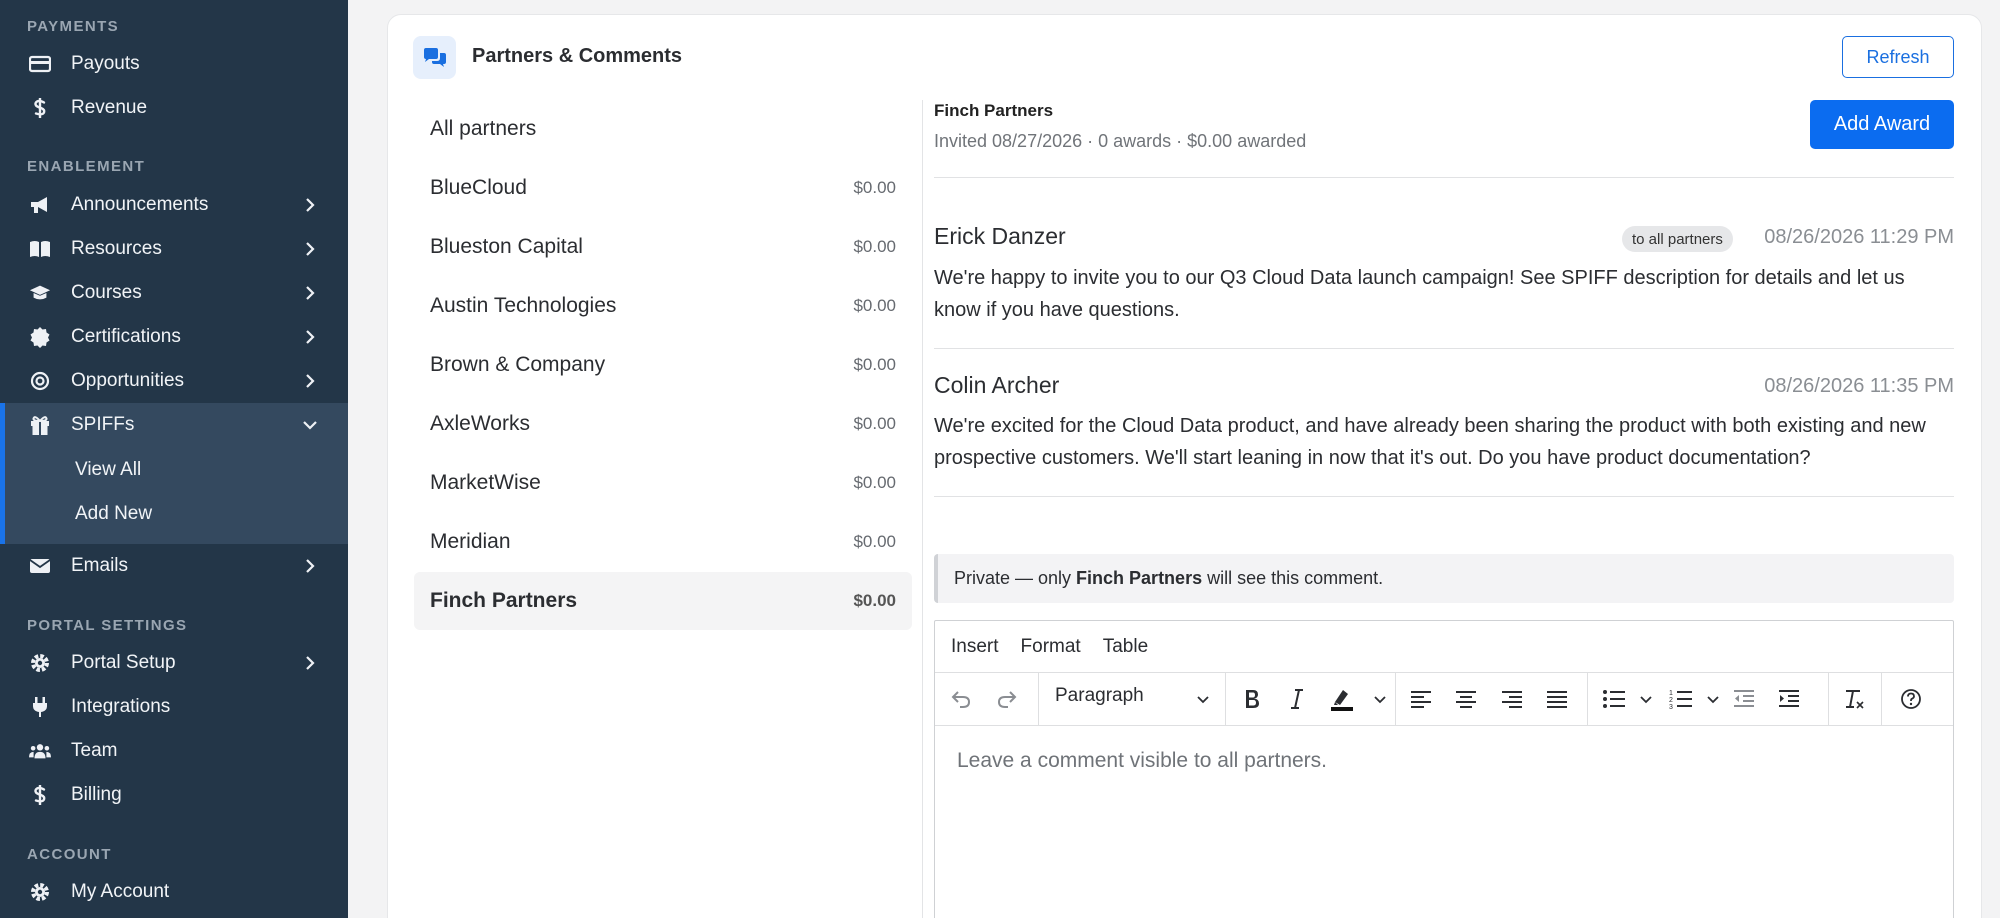  What do you see at coordinates (663, 542) in the screenshot?
I see `partner-row: Meridian $0.00` at bounding box center [663, 542].